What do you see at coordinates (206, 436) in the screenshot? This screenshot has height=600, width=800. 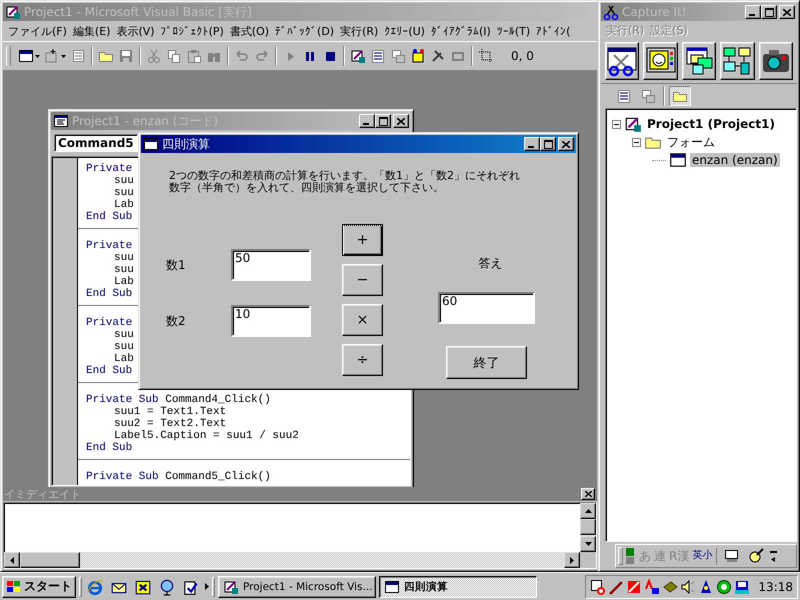 I see `code-line: Label5.Caption = suu1 / suu2` at bounding box center [206, 436].